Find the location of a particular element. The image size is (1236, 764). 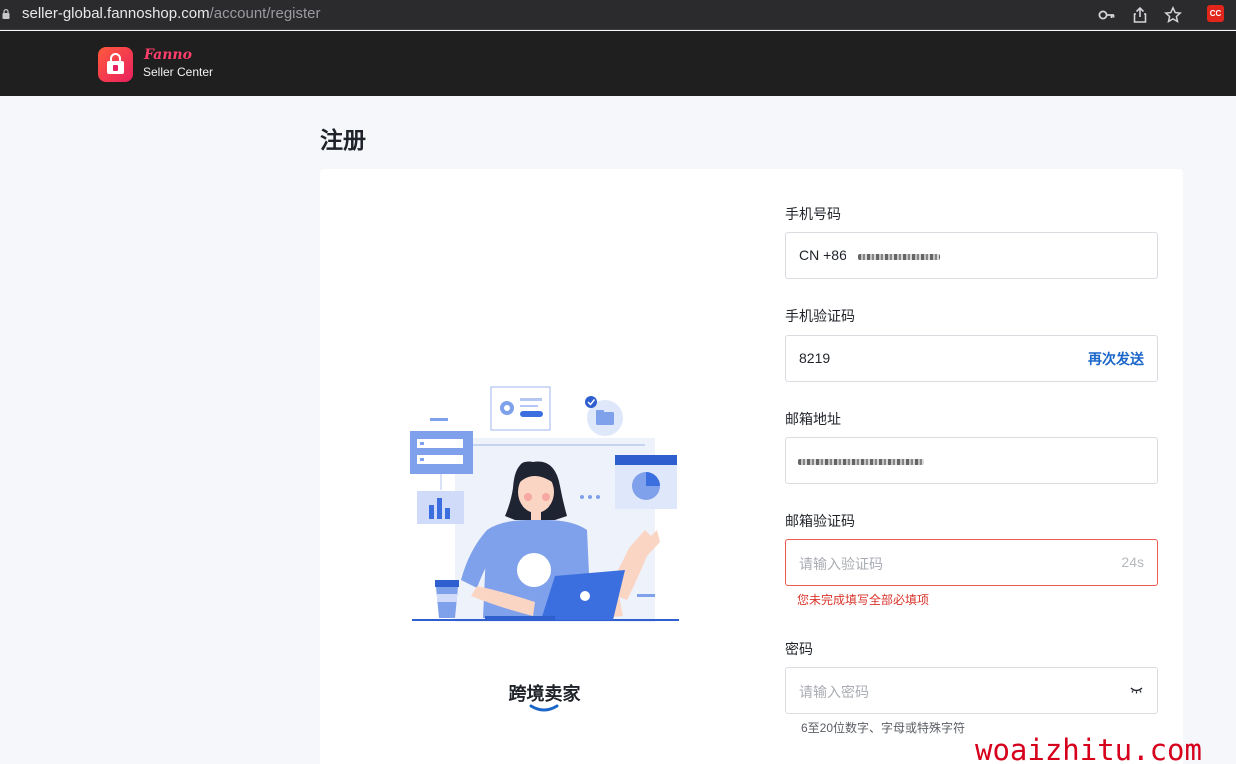

country-code: CN +86 is located at coordinates (823, 255).